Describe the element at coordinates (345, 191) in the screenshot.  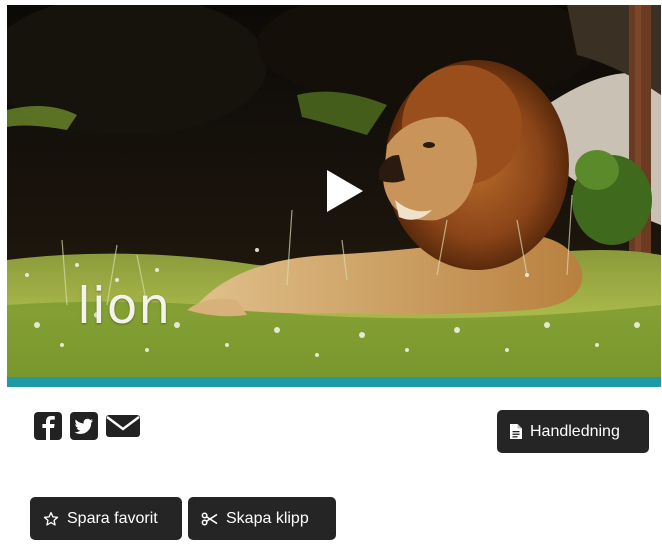
I see `play-icon` at that location.